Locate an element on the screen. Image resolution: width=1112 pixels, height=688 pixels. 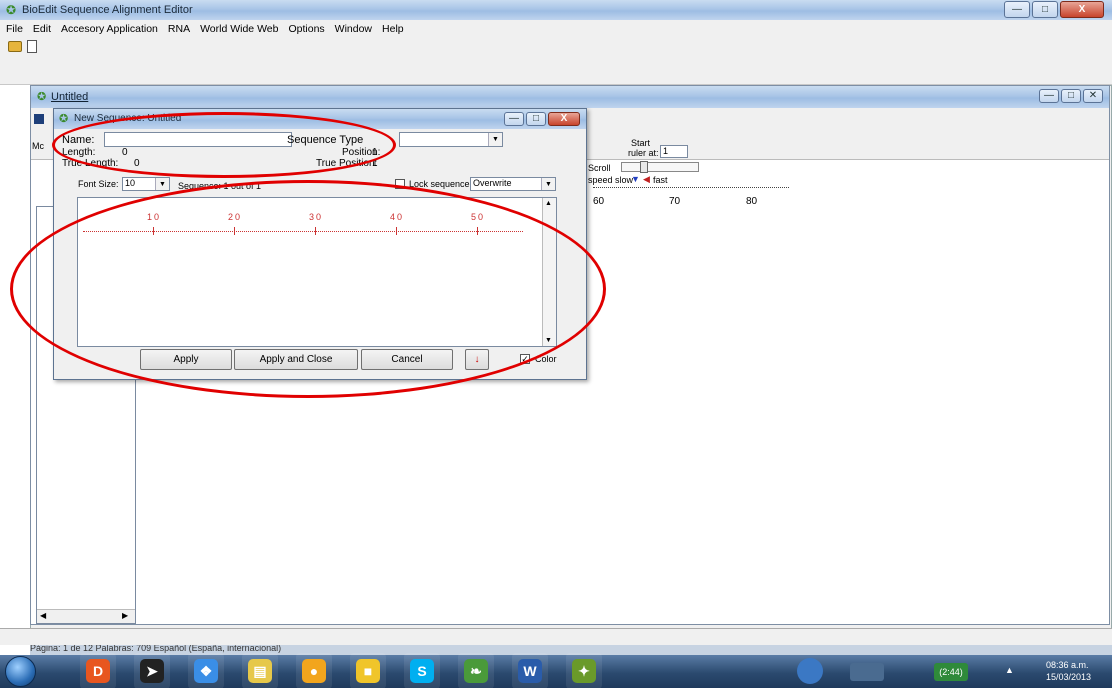
document-ruler is located at coordinates (691, 191).